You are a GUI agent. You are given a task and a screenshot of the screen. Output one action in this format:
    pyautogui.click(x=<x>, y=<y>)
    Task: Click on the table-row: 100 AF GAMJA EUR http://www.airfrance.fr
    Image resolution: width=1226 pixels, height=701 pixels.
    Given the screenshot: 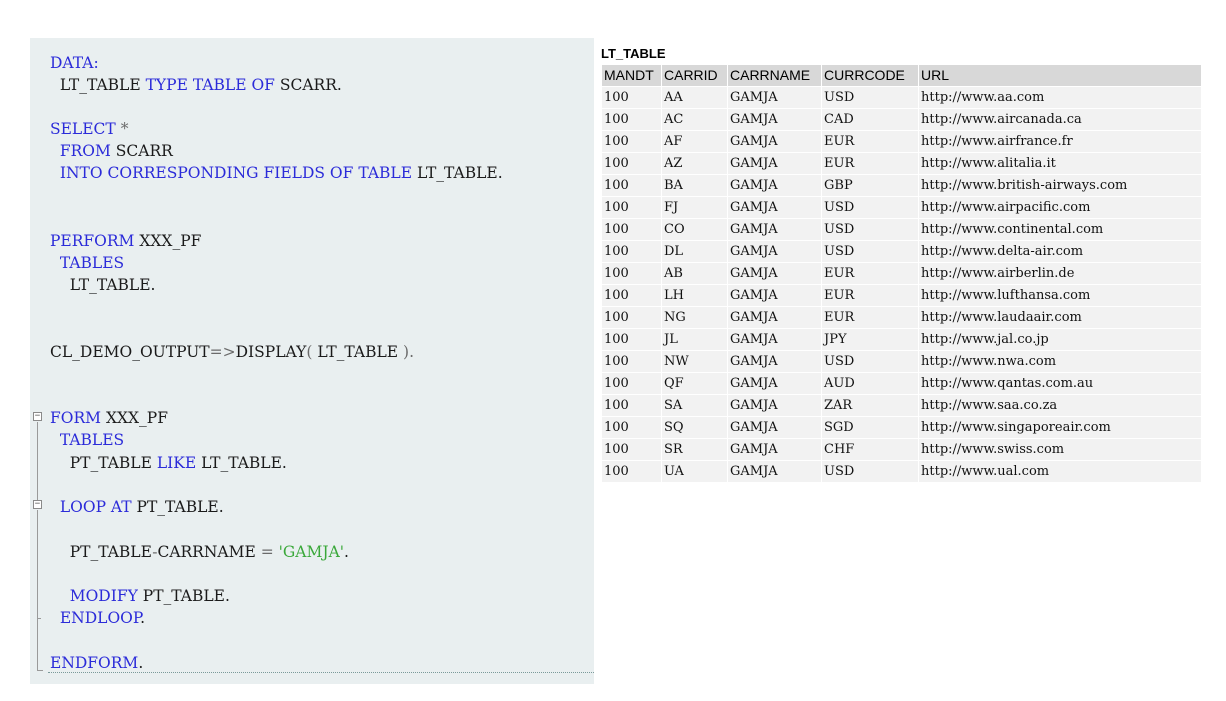 What is the action you would take?
    pyautogui.click(x=901, y=141)
    